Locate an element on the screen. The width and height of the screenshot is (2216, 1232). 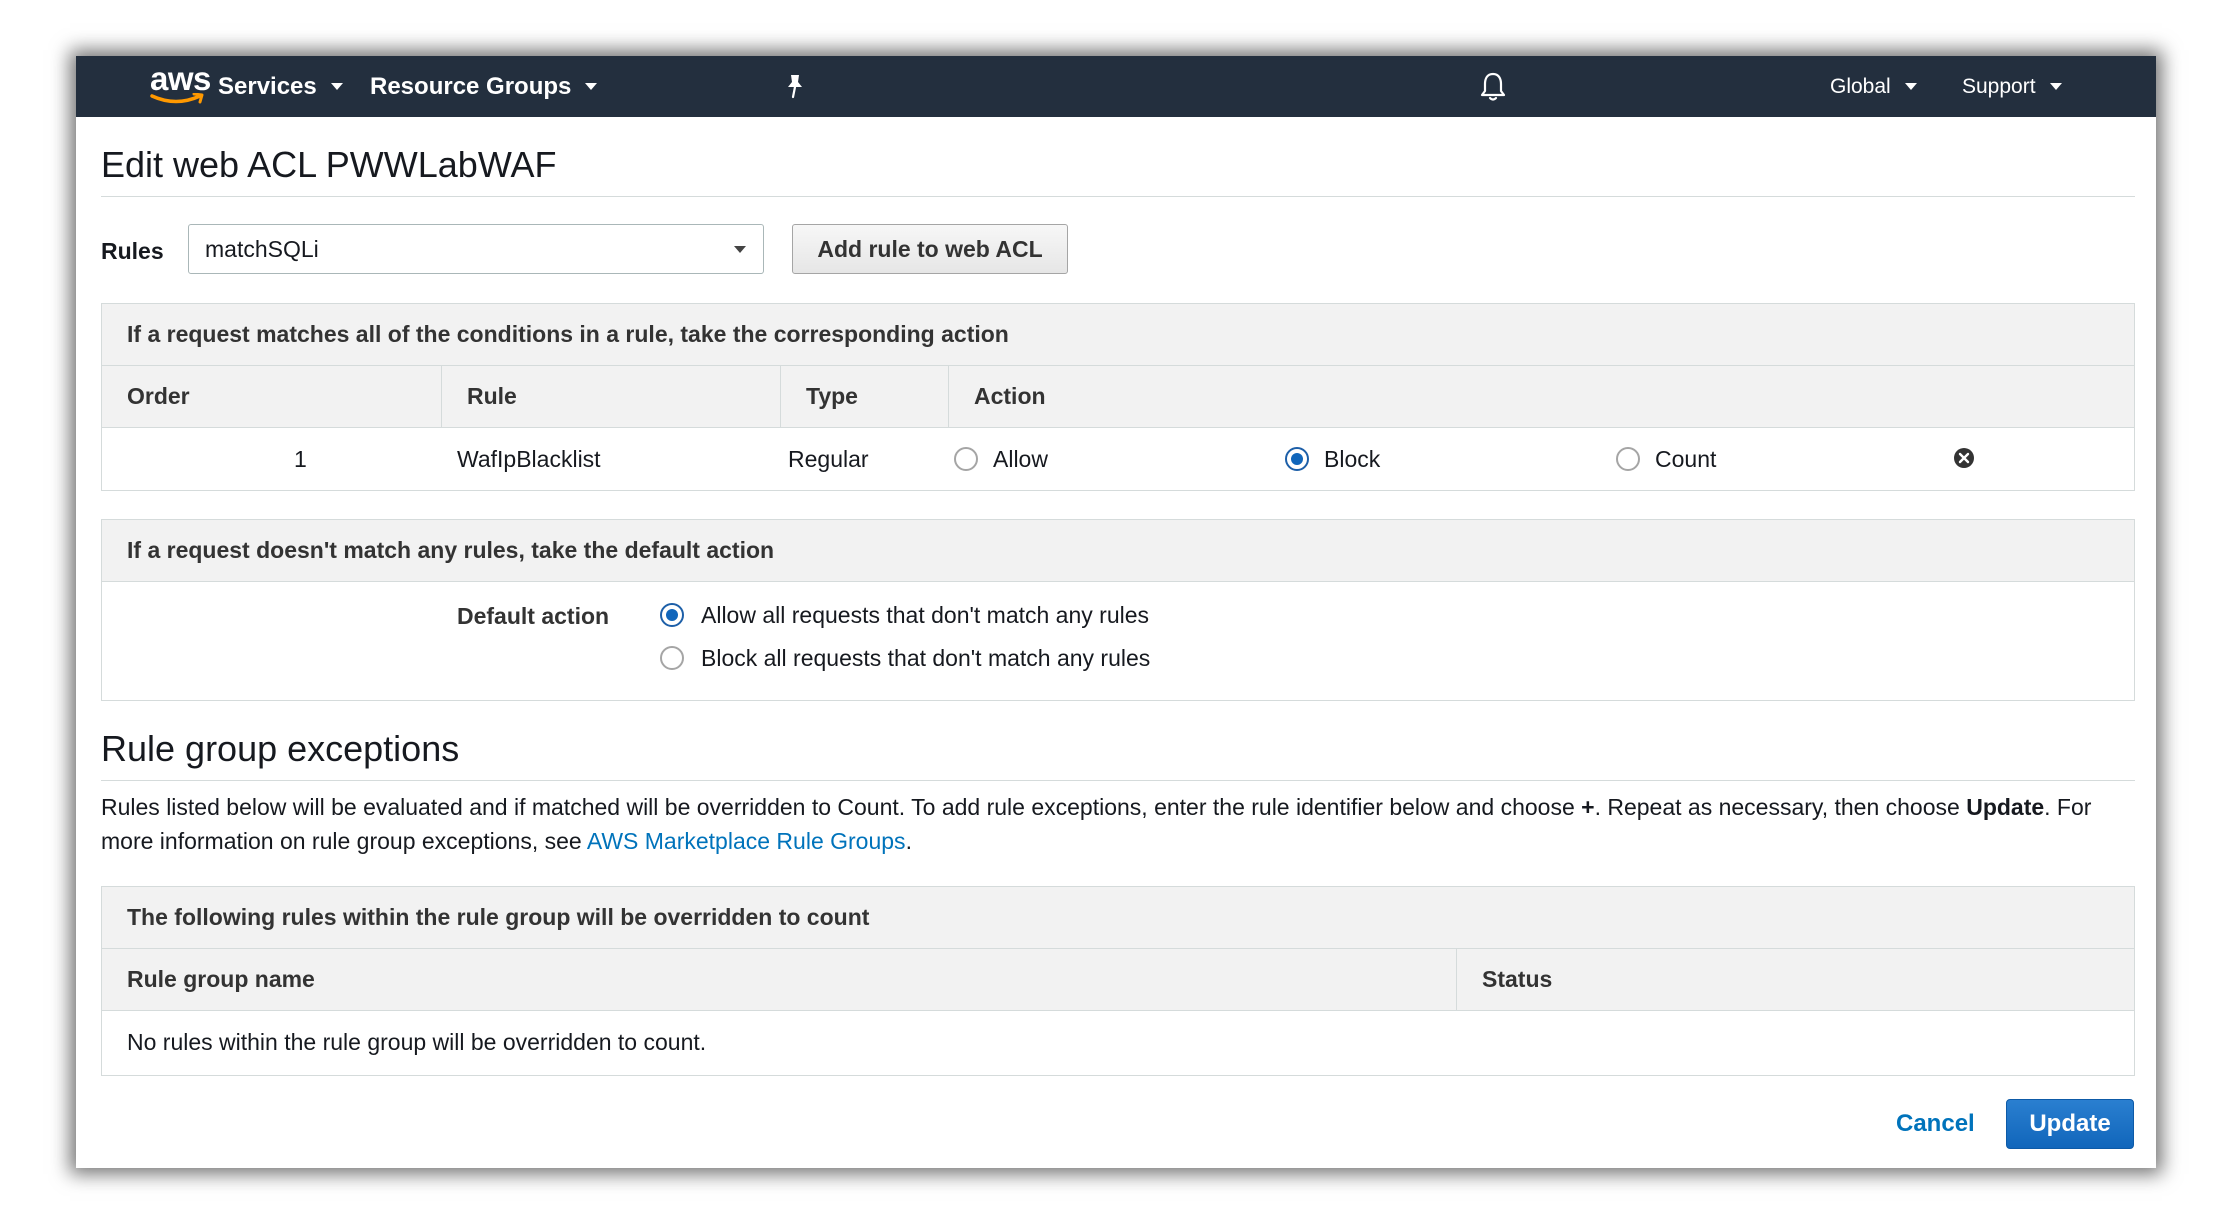
action-allow-option: Allow is located at coordinates (1001, 459).